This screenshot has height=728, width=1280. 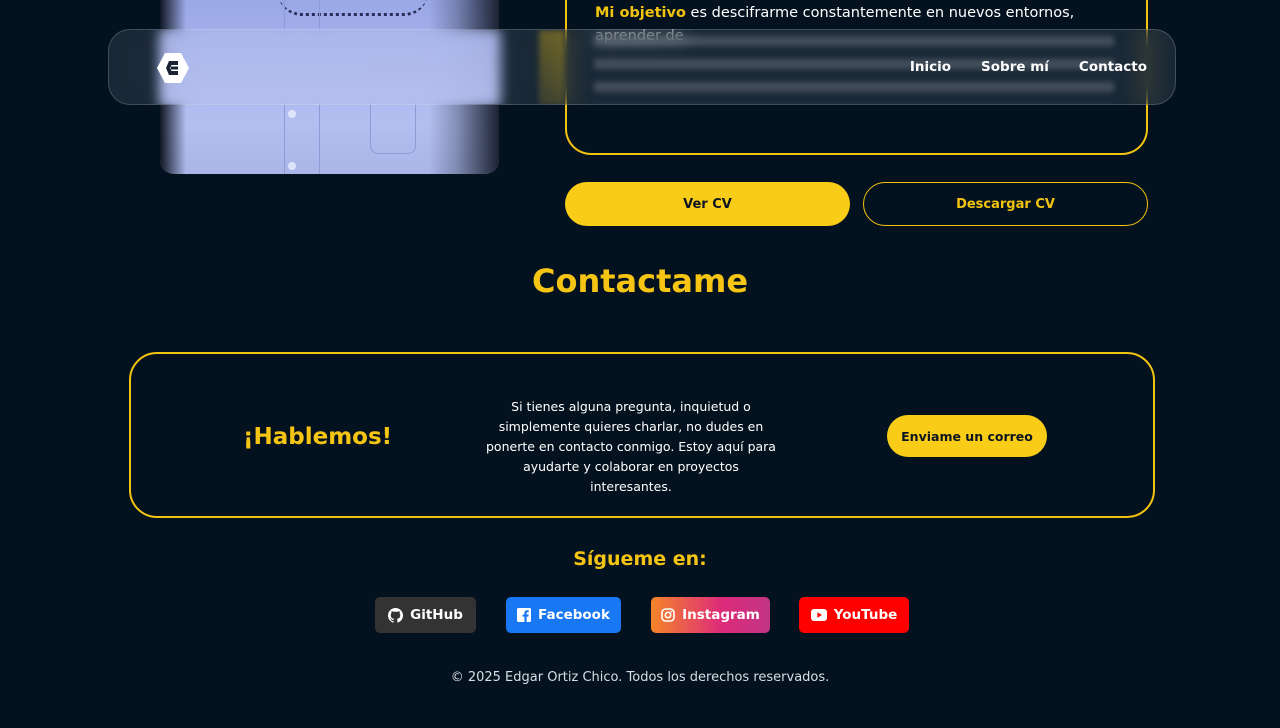 What do you see at coordinates (436, 615) in the screenshot?
I see `github-label: GitHub` at bounding box center [436, 615].